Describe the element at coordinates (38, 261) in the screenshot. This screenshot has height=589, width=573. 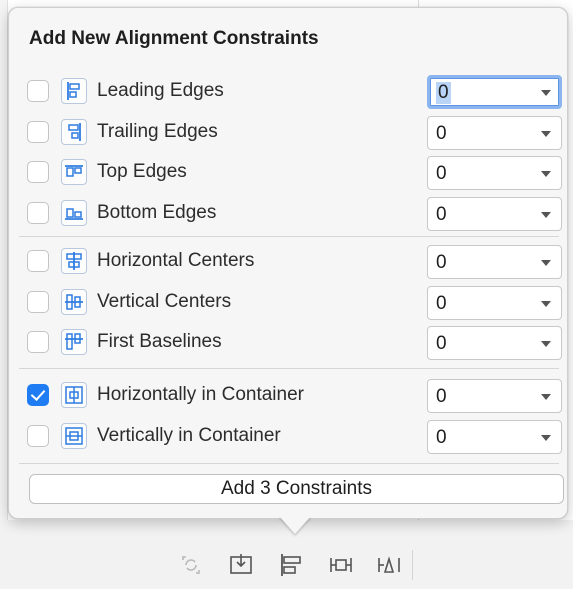
I see `horizontal-centers-checkbox` at that location.